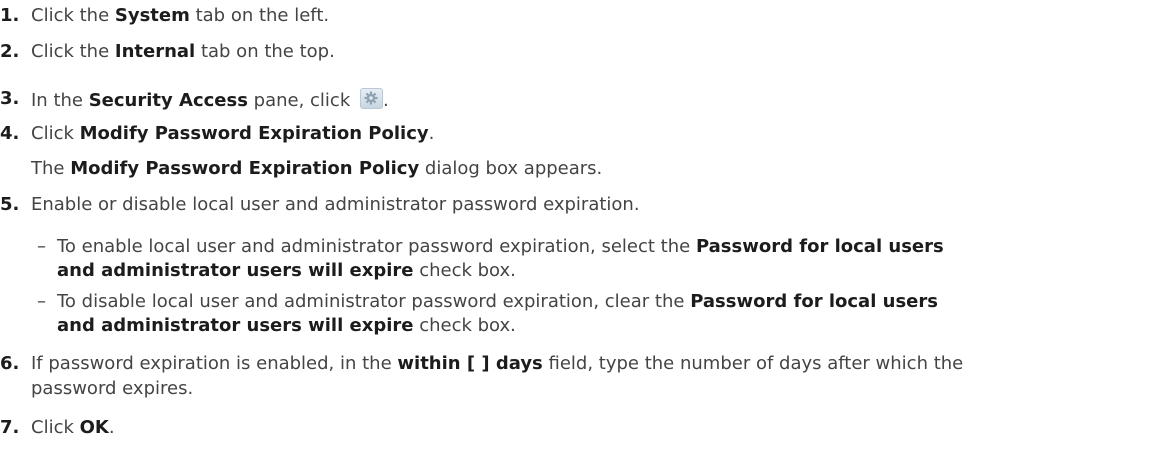 This screenshot has width=1162, height=471. What do you see at coordinates (183, 51) in the screenshot?
I see `step-text: Click the Internal tab on the top.` at bounding box center [183, 51].